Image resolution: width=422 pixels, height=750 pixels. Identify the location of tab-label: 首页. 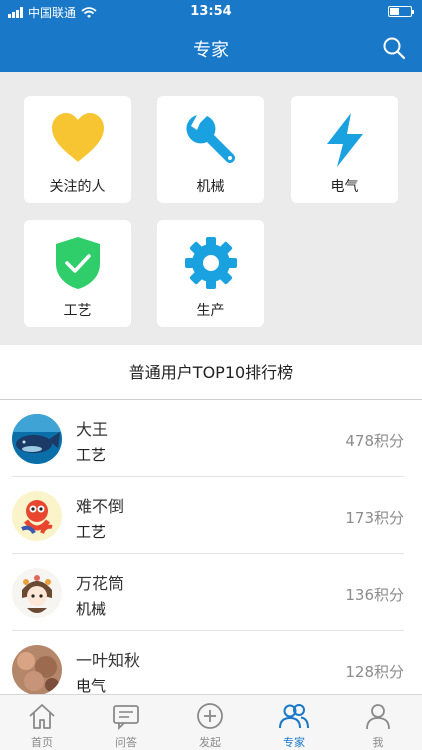
(42, 742).